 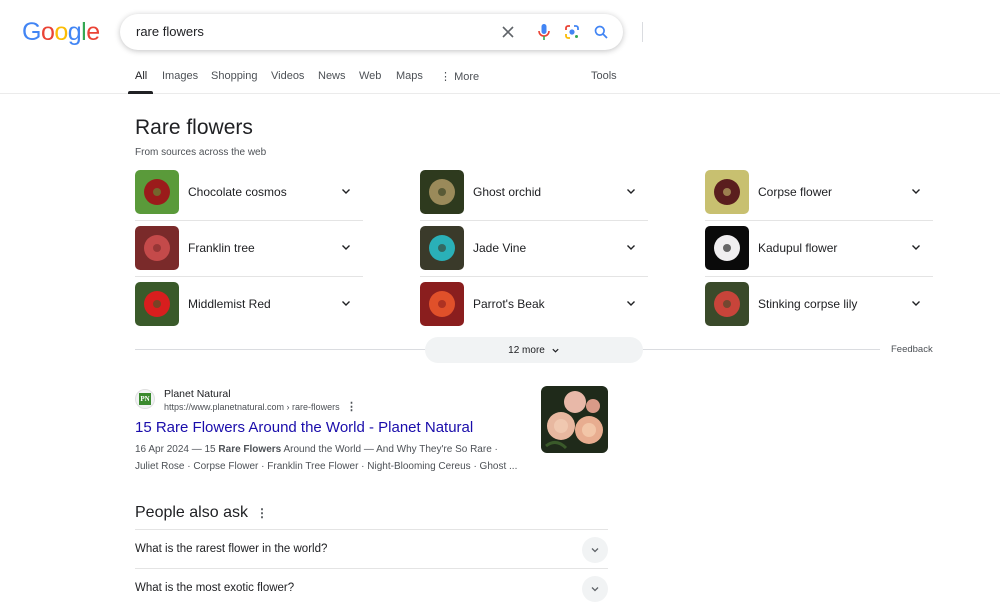 What do you see at coordinates (798, 248) in the screenshot?
I see `flower-name: Kadupul flower` at bounding box center [798, 248].